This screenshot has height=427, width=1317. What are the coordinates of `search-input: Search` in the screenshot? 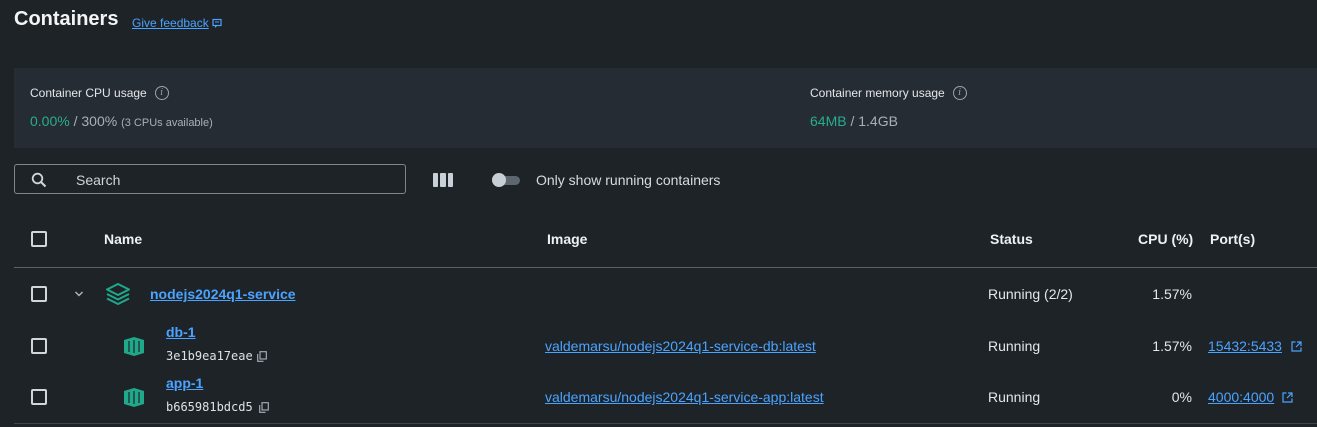 It's located at (210, 179).